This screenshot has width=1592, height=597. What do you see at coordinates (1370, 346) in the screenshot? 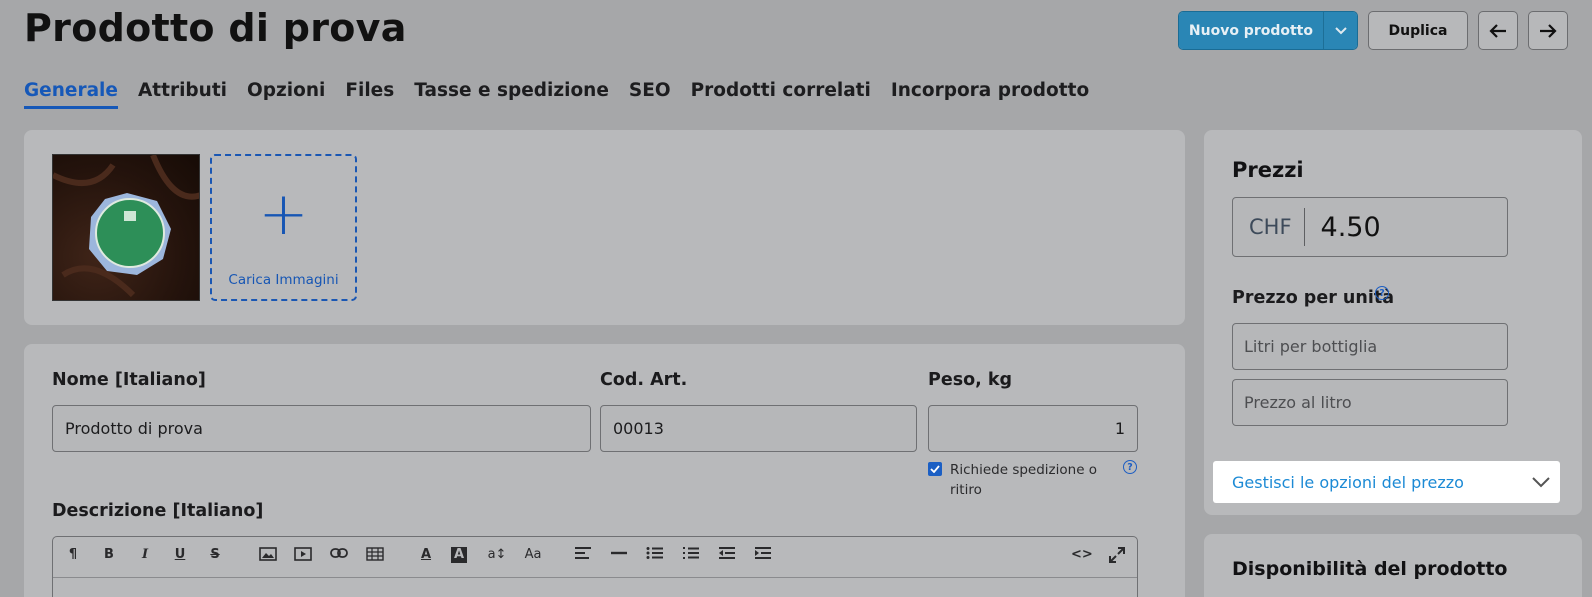
I see `liters-per-bottle-input: Litri per bottiglia` at bounding box center [1370, 346].